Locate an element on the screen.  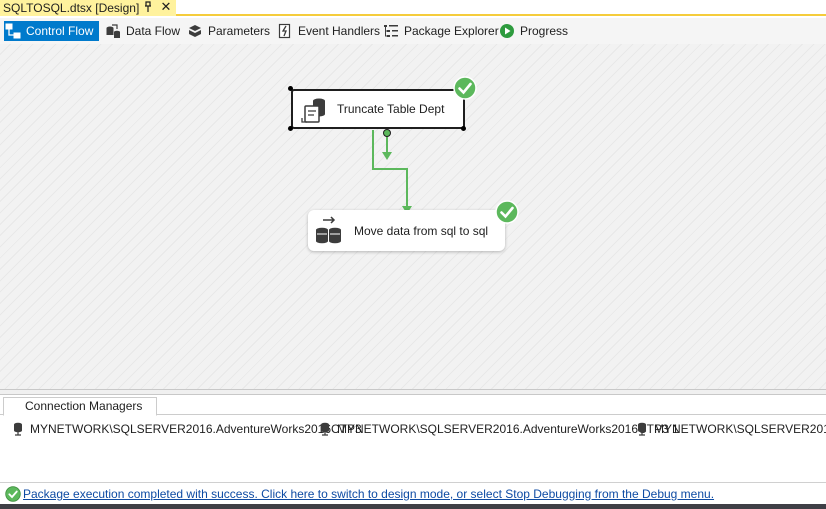
package-explorer-icon is located at coordinates (391, 31).